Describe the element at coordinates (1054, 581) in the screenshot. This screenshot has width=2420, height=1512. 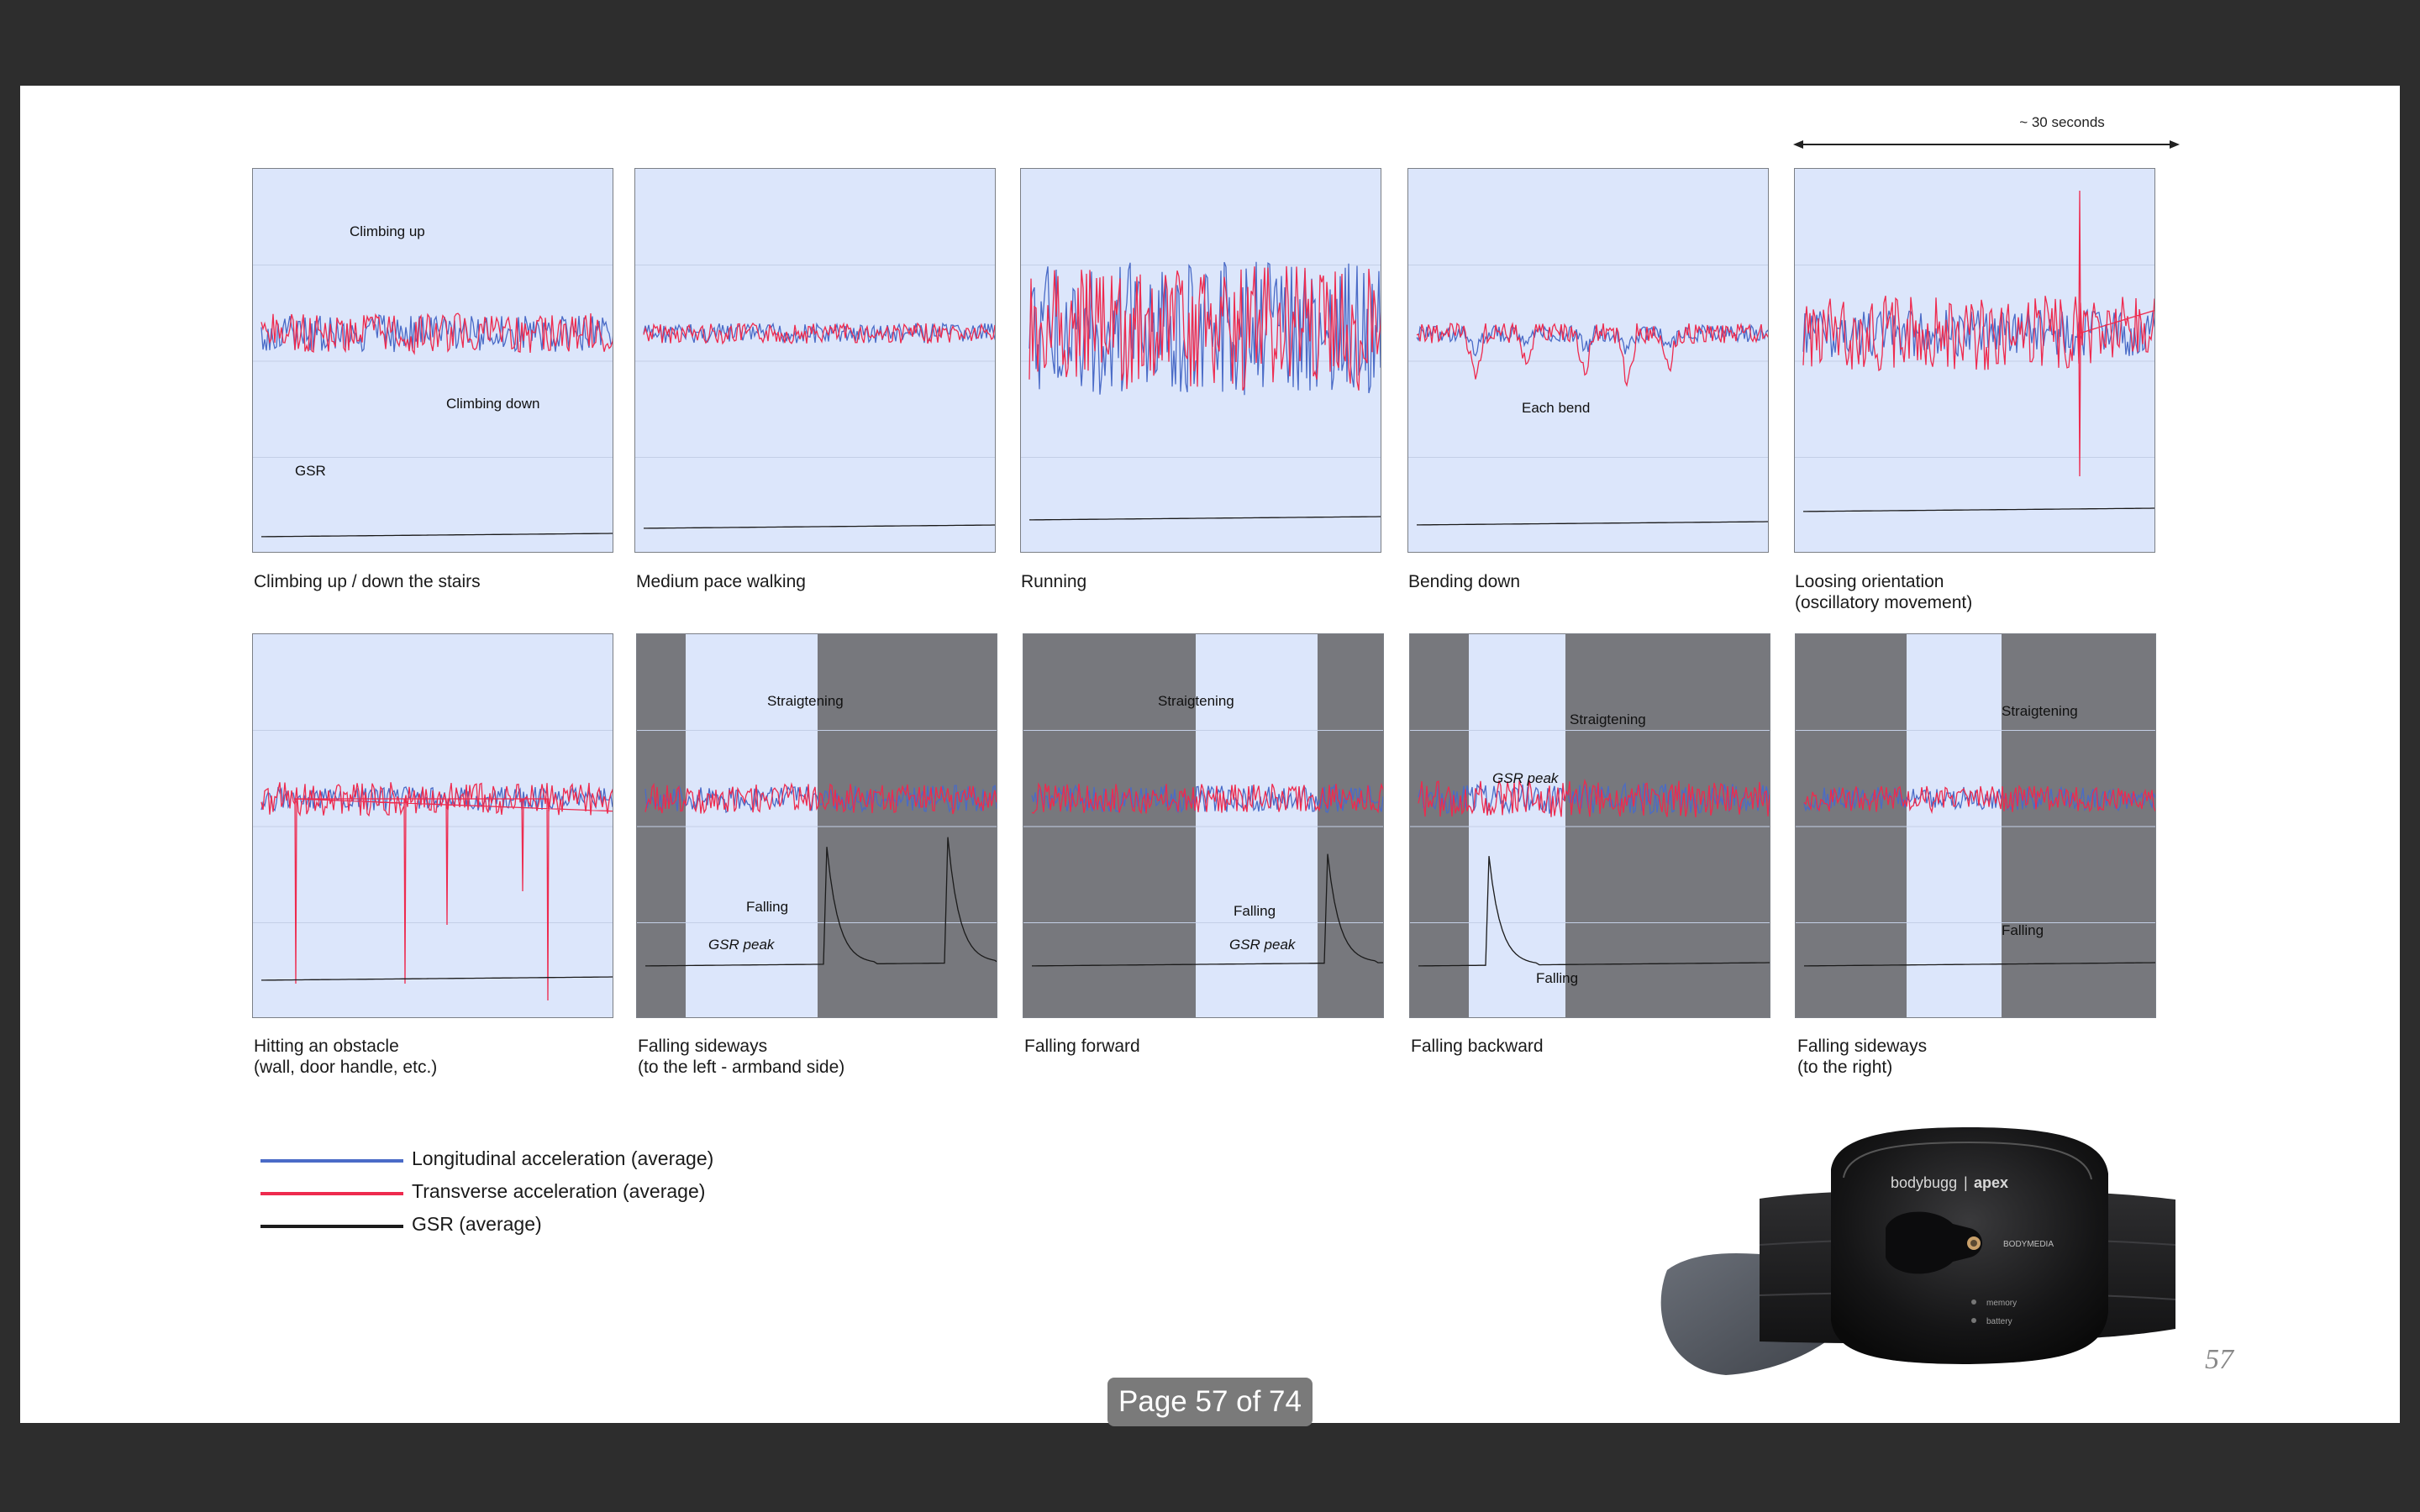
I see `caption-running: Running` at that location.